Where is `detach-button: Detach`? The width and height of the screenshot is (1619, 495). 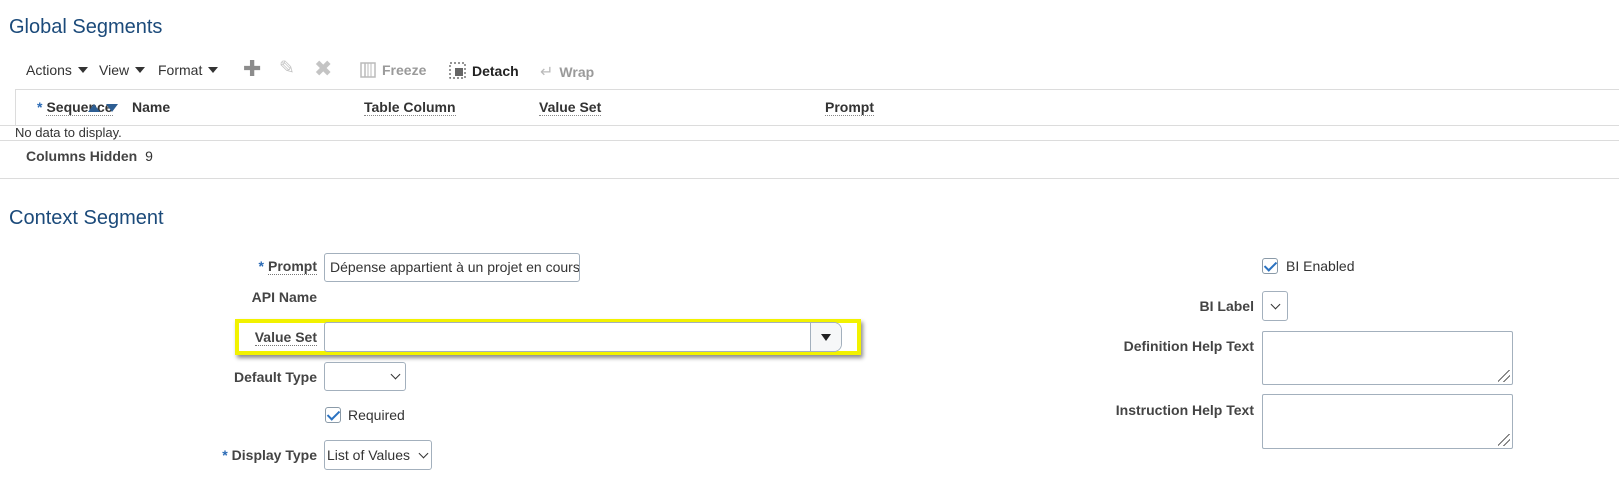 detach-button: Detach is located at coordinates (484, 70).